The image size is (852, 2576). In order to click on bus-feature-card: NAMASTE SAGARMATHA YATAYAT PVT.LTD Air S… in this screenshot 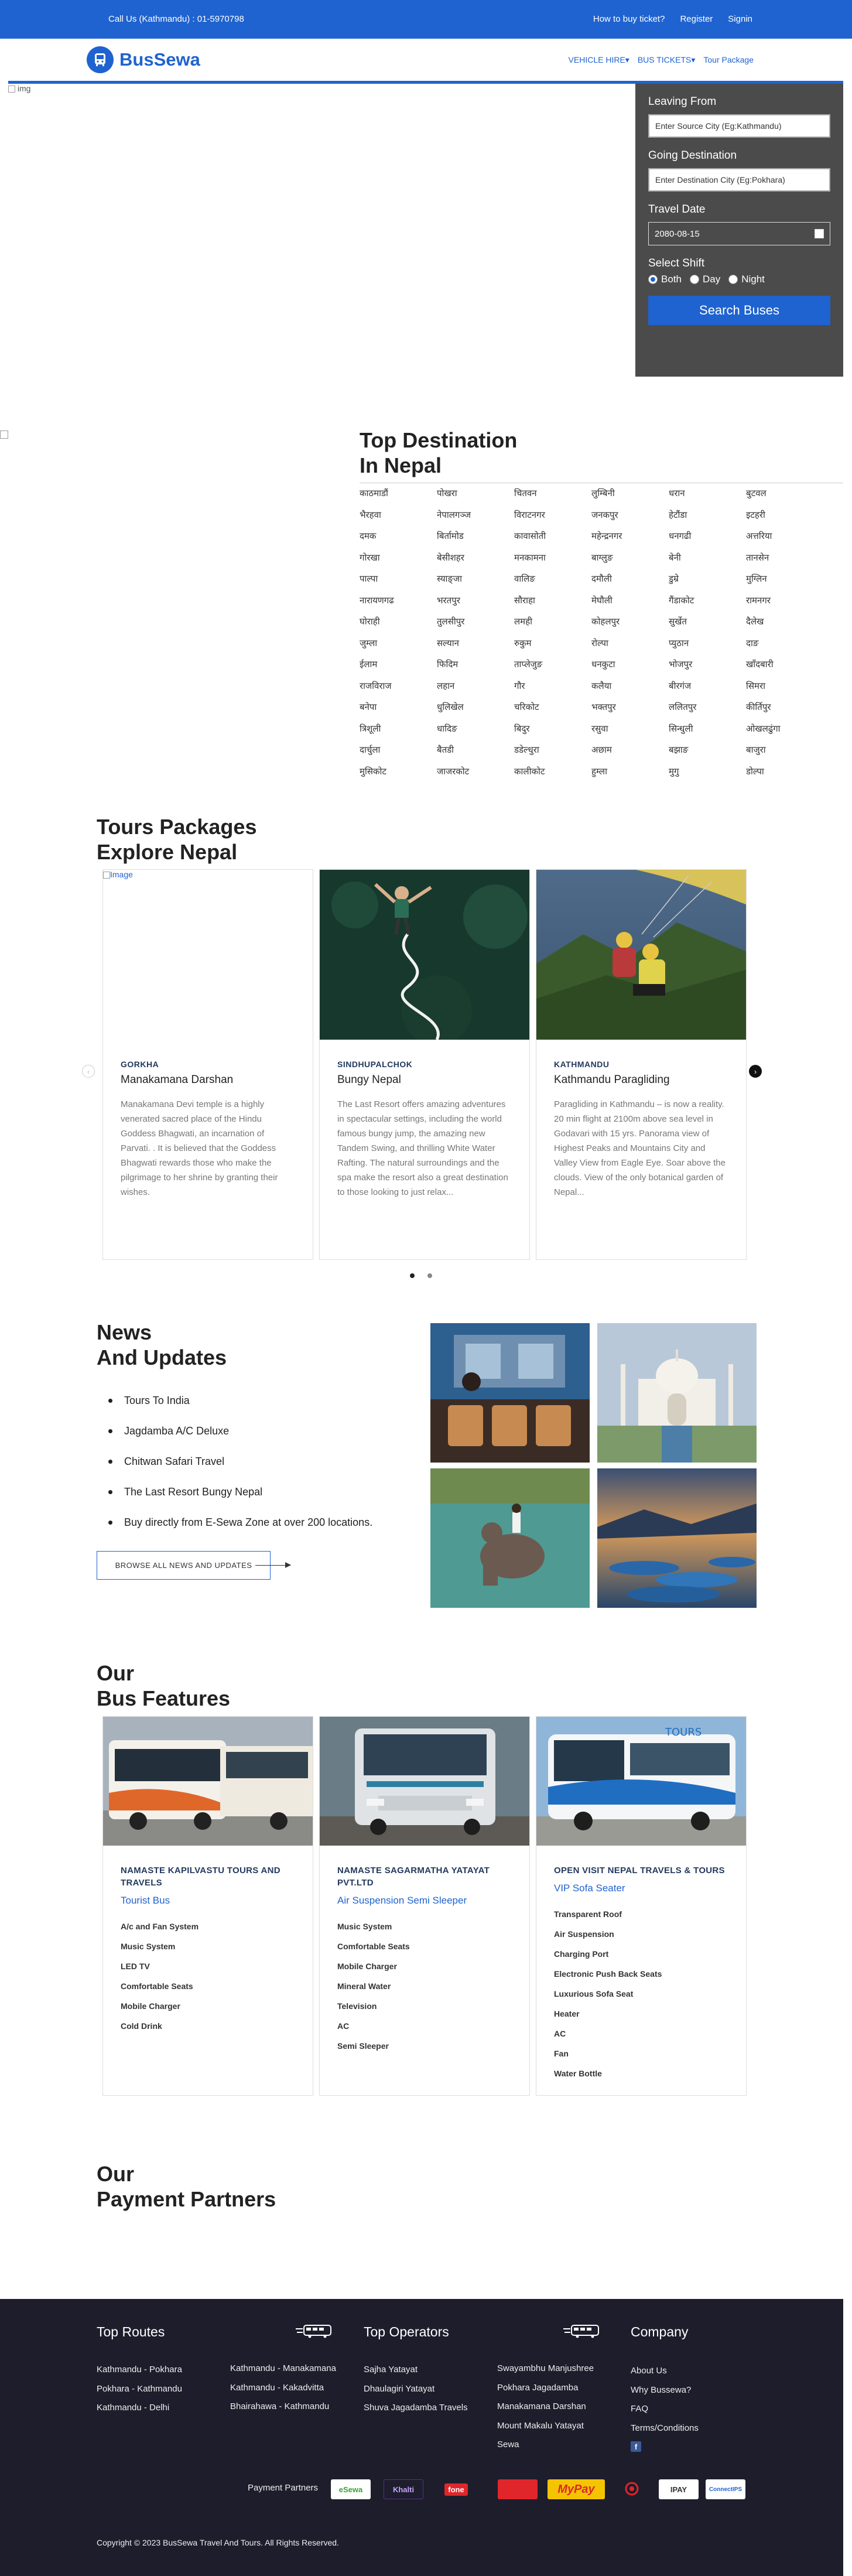, I will do `click(424, 1906)`.